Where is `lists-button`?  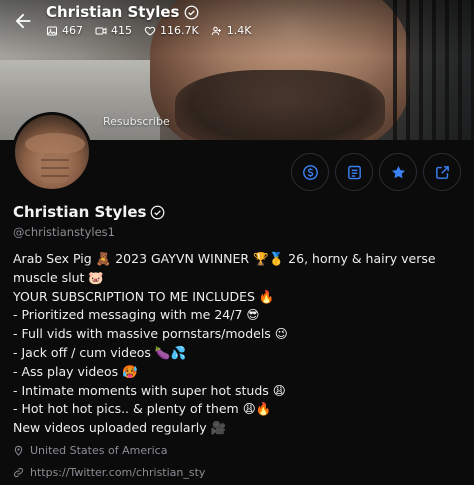 lists-button is located at coordinates (354, 172).